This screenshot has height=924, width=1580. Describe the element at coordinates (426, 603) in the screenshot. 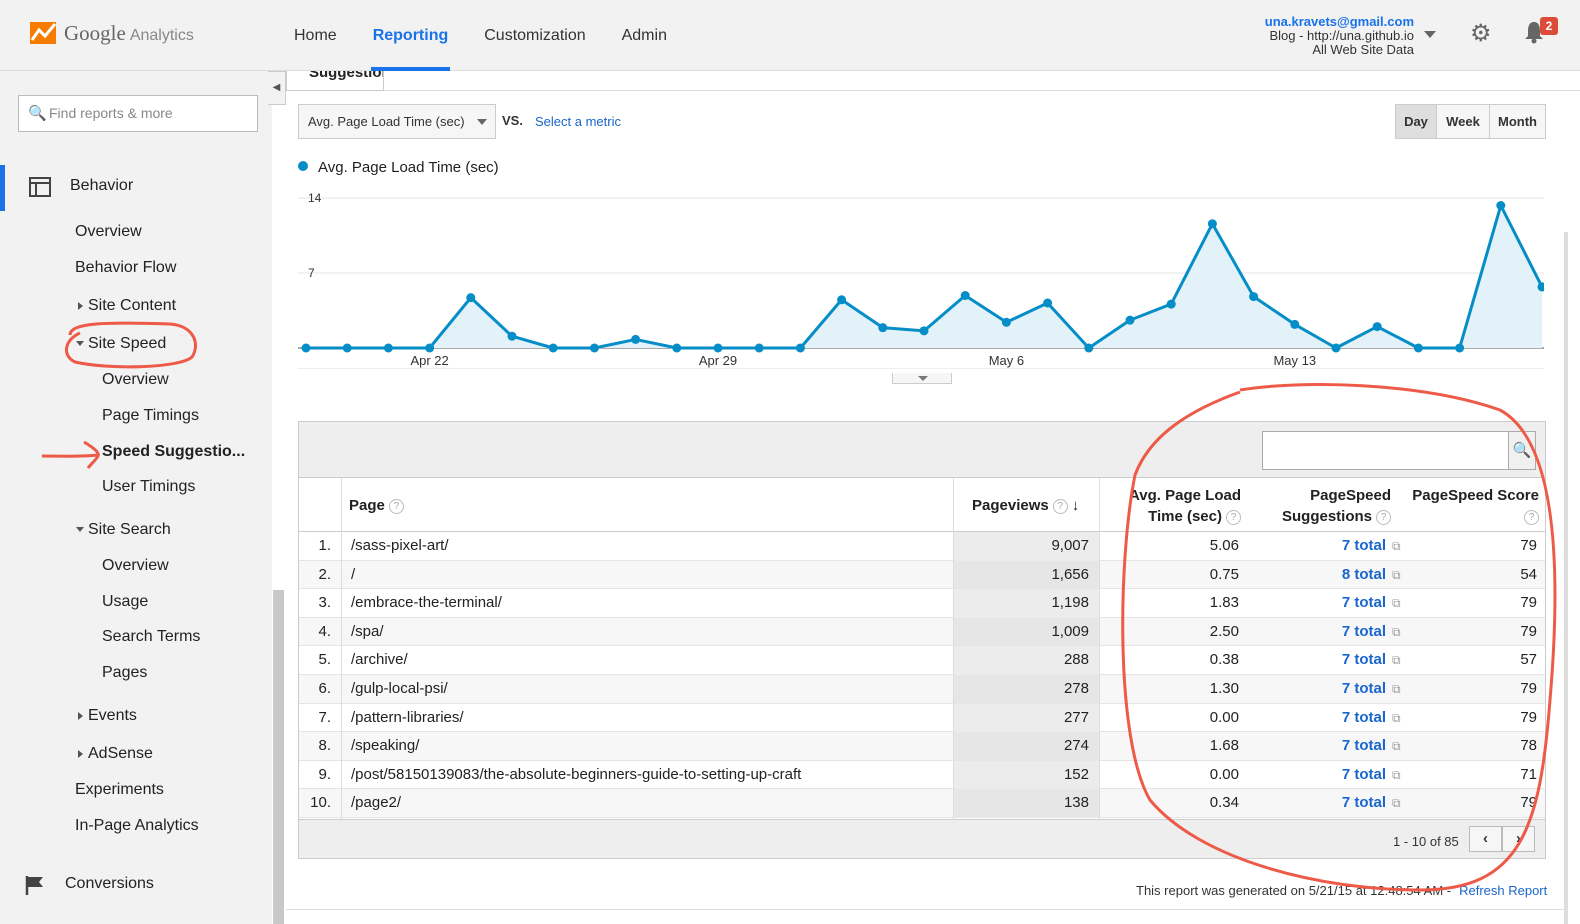

I see `page-path-link: /embrace-the-terminal/` at that location.